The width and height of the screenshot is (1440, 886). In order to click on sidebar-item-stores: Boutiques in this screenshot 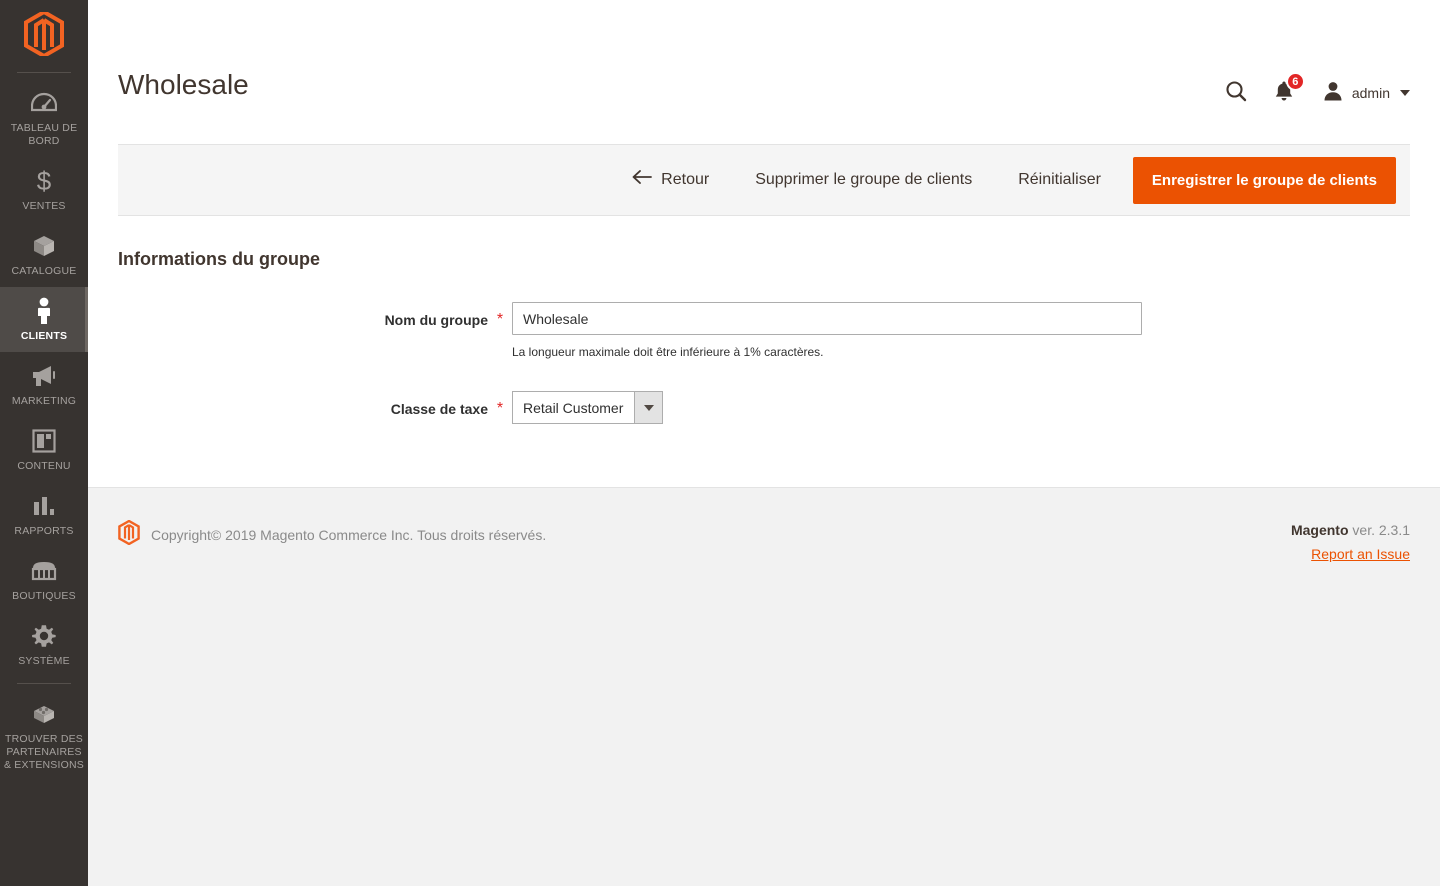, I will do `click(44, 579)`.